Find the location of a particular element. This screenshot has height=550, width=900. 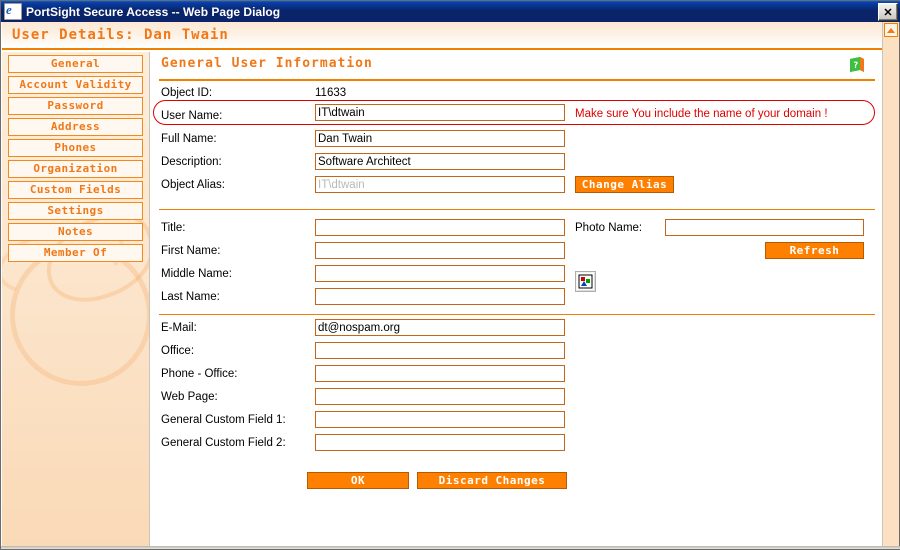

broken-image-icon is located at coordinates (585, 281).